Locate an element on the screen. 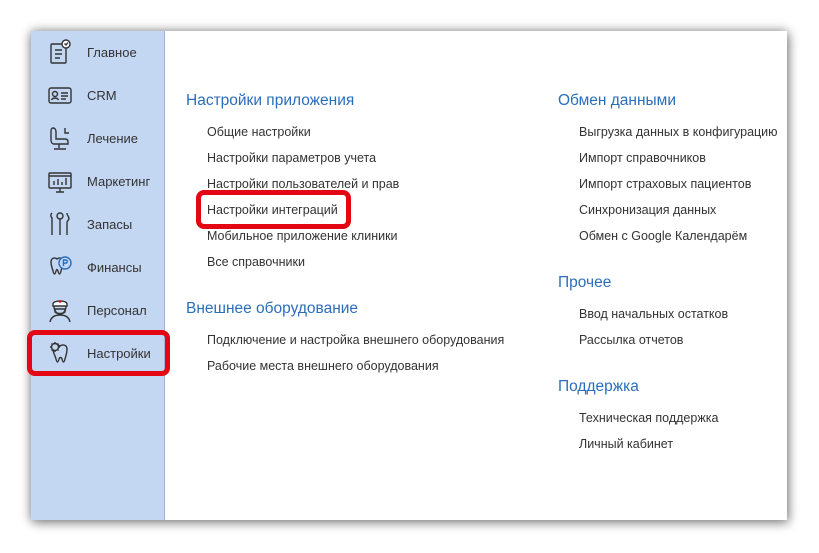  sidebar-item-label: Персонал is located at coordinates (117, 310).